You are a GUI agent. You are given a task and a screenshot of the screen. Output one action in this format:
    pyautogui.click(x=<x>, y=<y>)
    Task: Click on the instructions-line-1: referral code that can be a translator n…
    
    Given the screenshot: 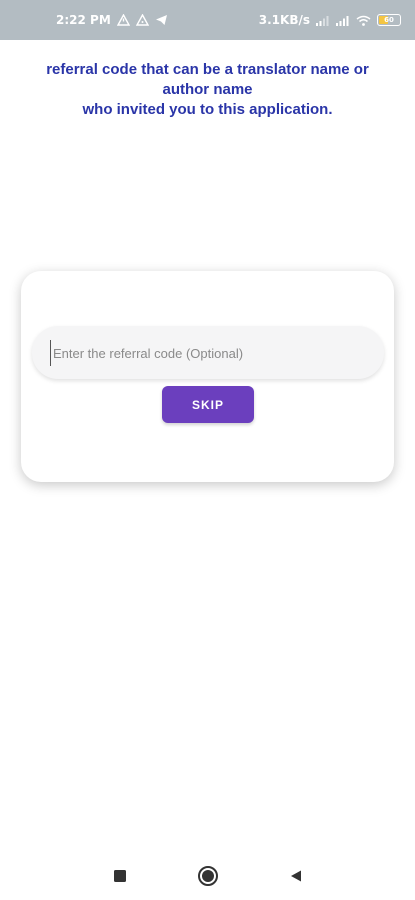 What is the action you would take?
    pyautogui.click(x=207, y=69)
    